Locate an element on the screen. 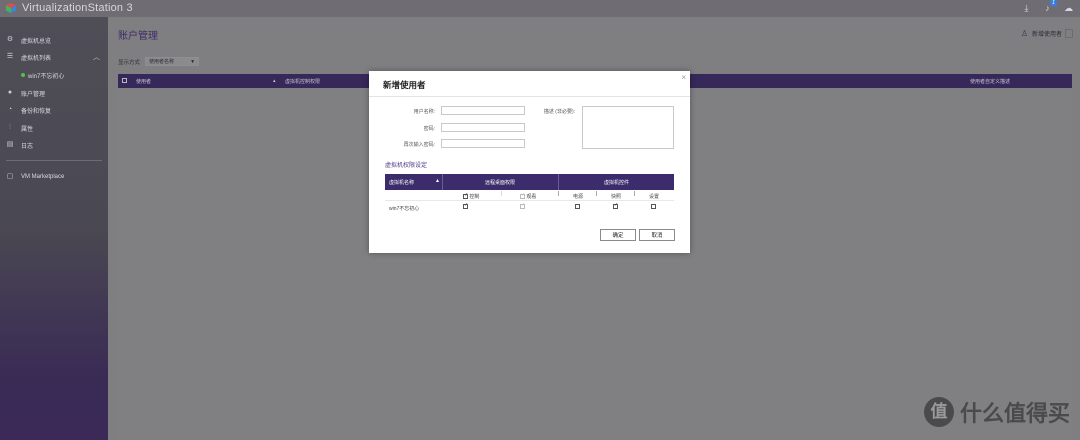  sidebar-item-label: 虚拟机列表 is located at coordinates (36, 58).